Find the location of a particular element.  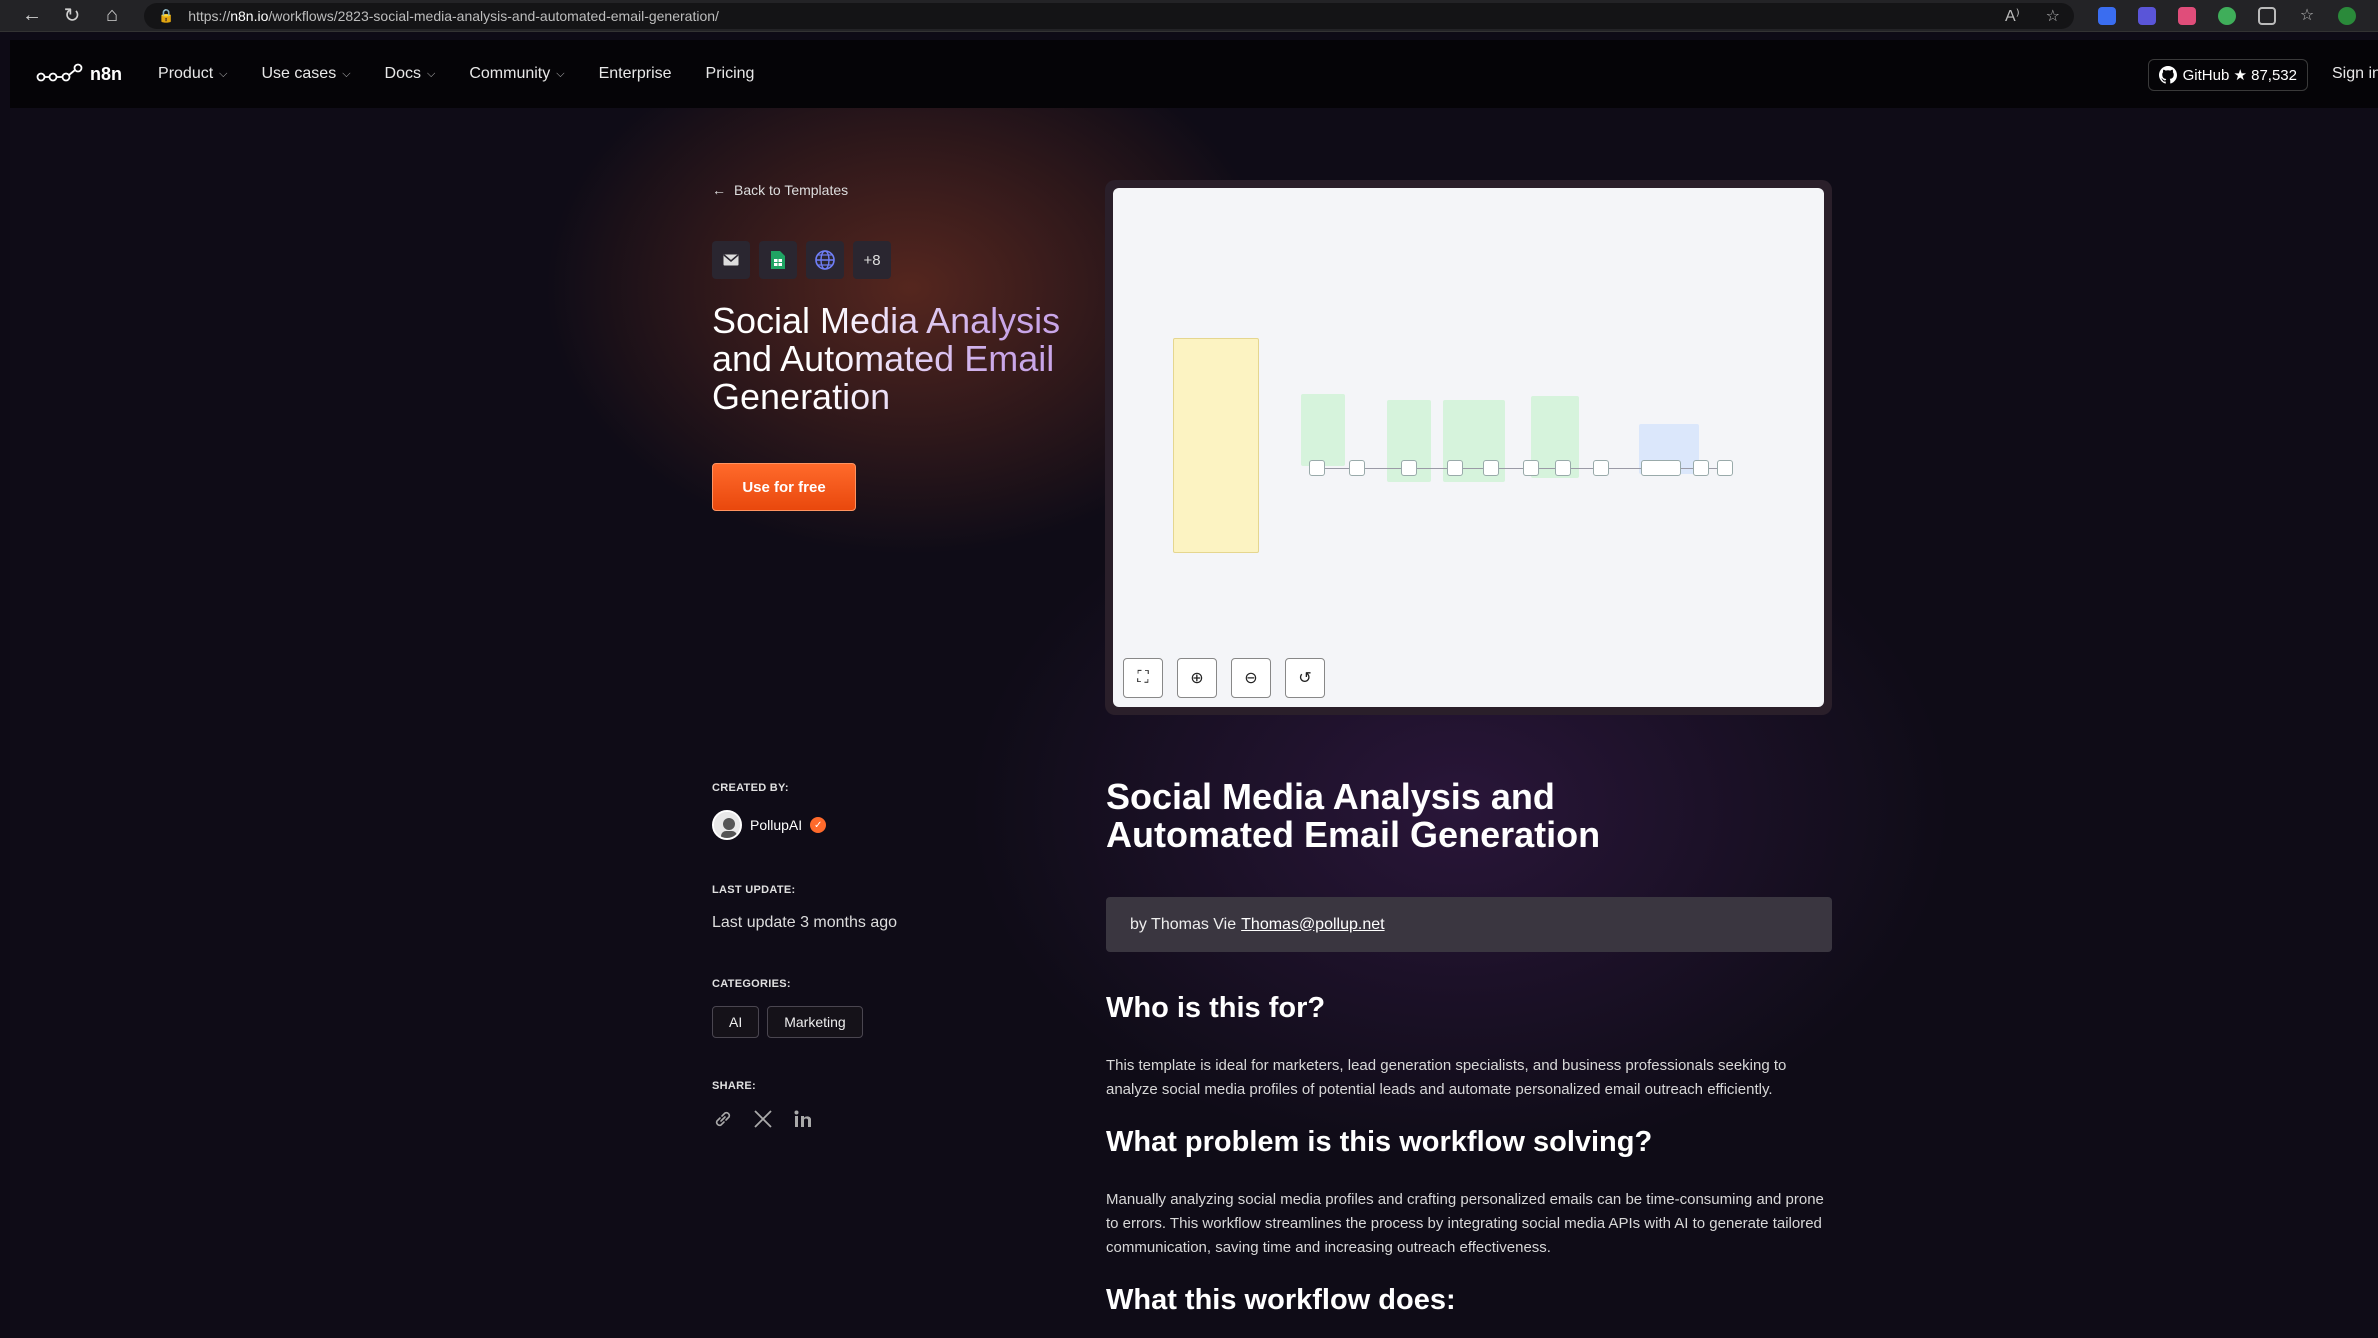

byline-prefix: by Thomas Vie is located at coordinates (1183, 924).